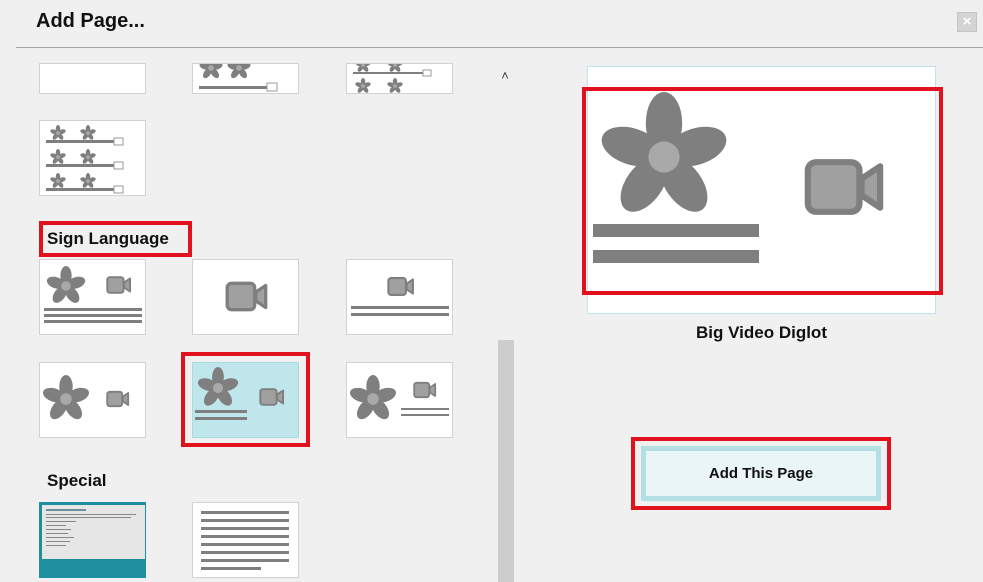 Image resolution: width=983 pixels, height=582 pixels. Describe the element at coordinates (77, 480) in the screenshot. I see `section-heading-special: Special` at that location.